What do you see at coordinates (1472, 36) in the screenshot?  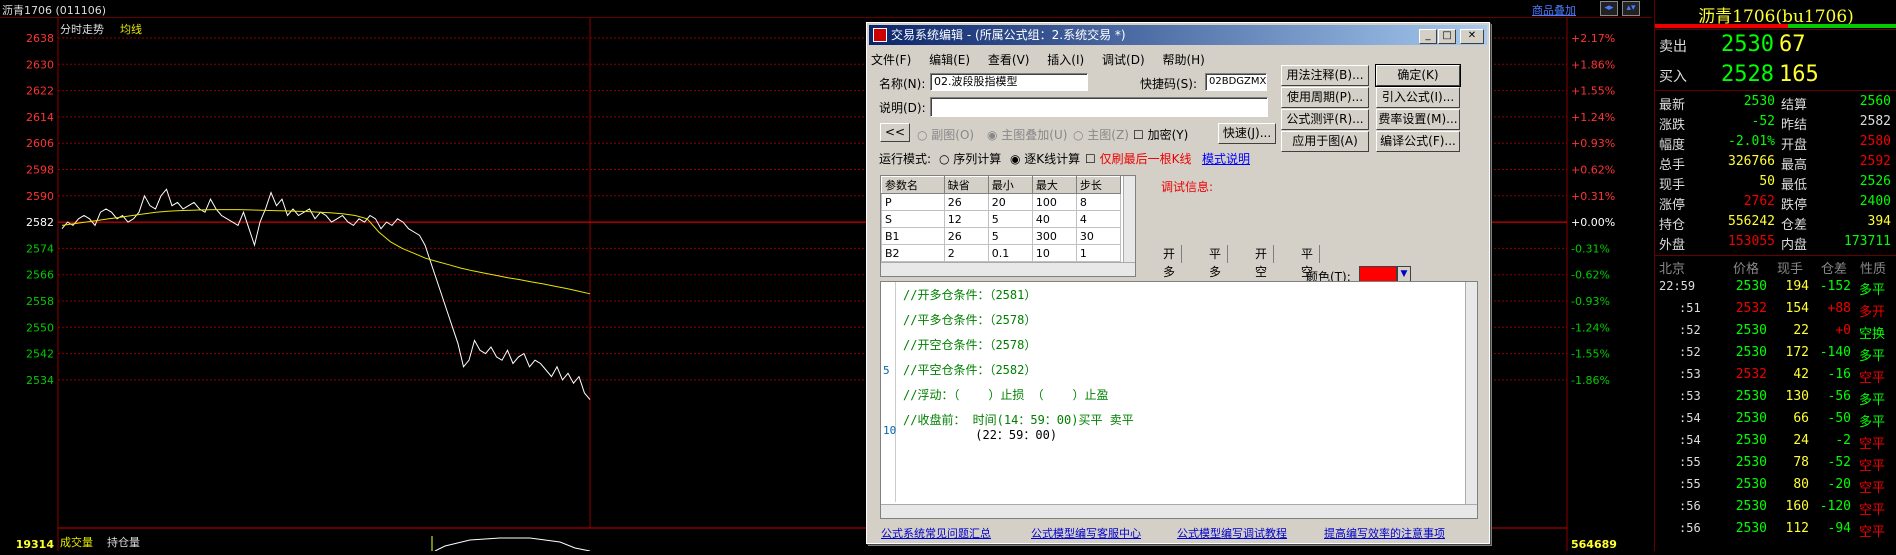 I see `close-icon: ✕` at bounding box center [1472, 36].